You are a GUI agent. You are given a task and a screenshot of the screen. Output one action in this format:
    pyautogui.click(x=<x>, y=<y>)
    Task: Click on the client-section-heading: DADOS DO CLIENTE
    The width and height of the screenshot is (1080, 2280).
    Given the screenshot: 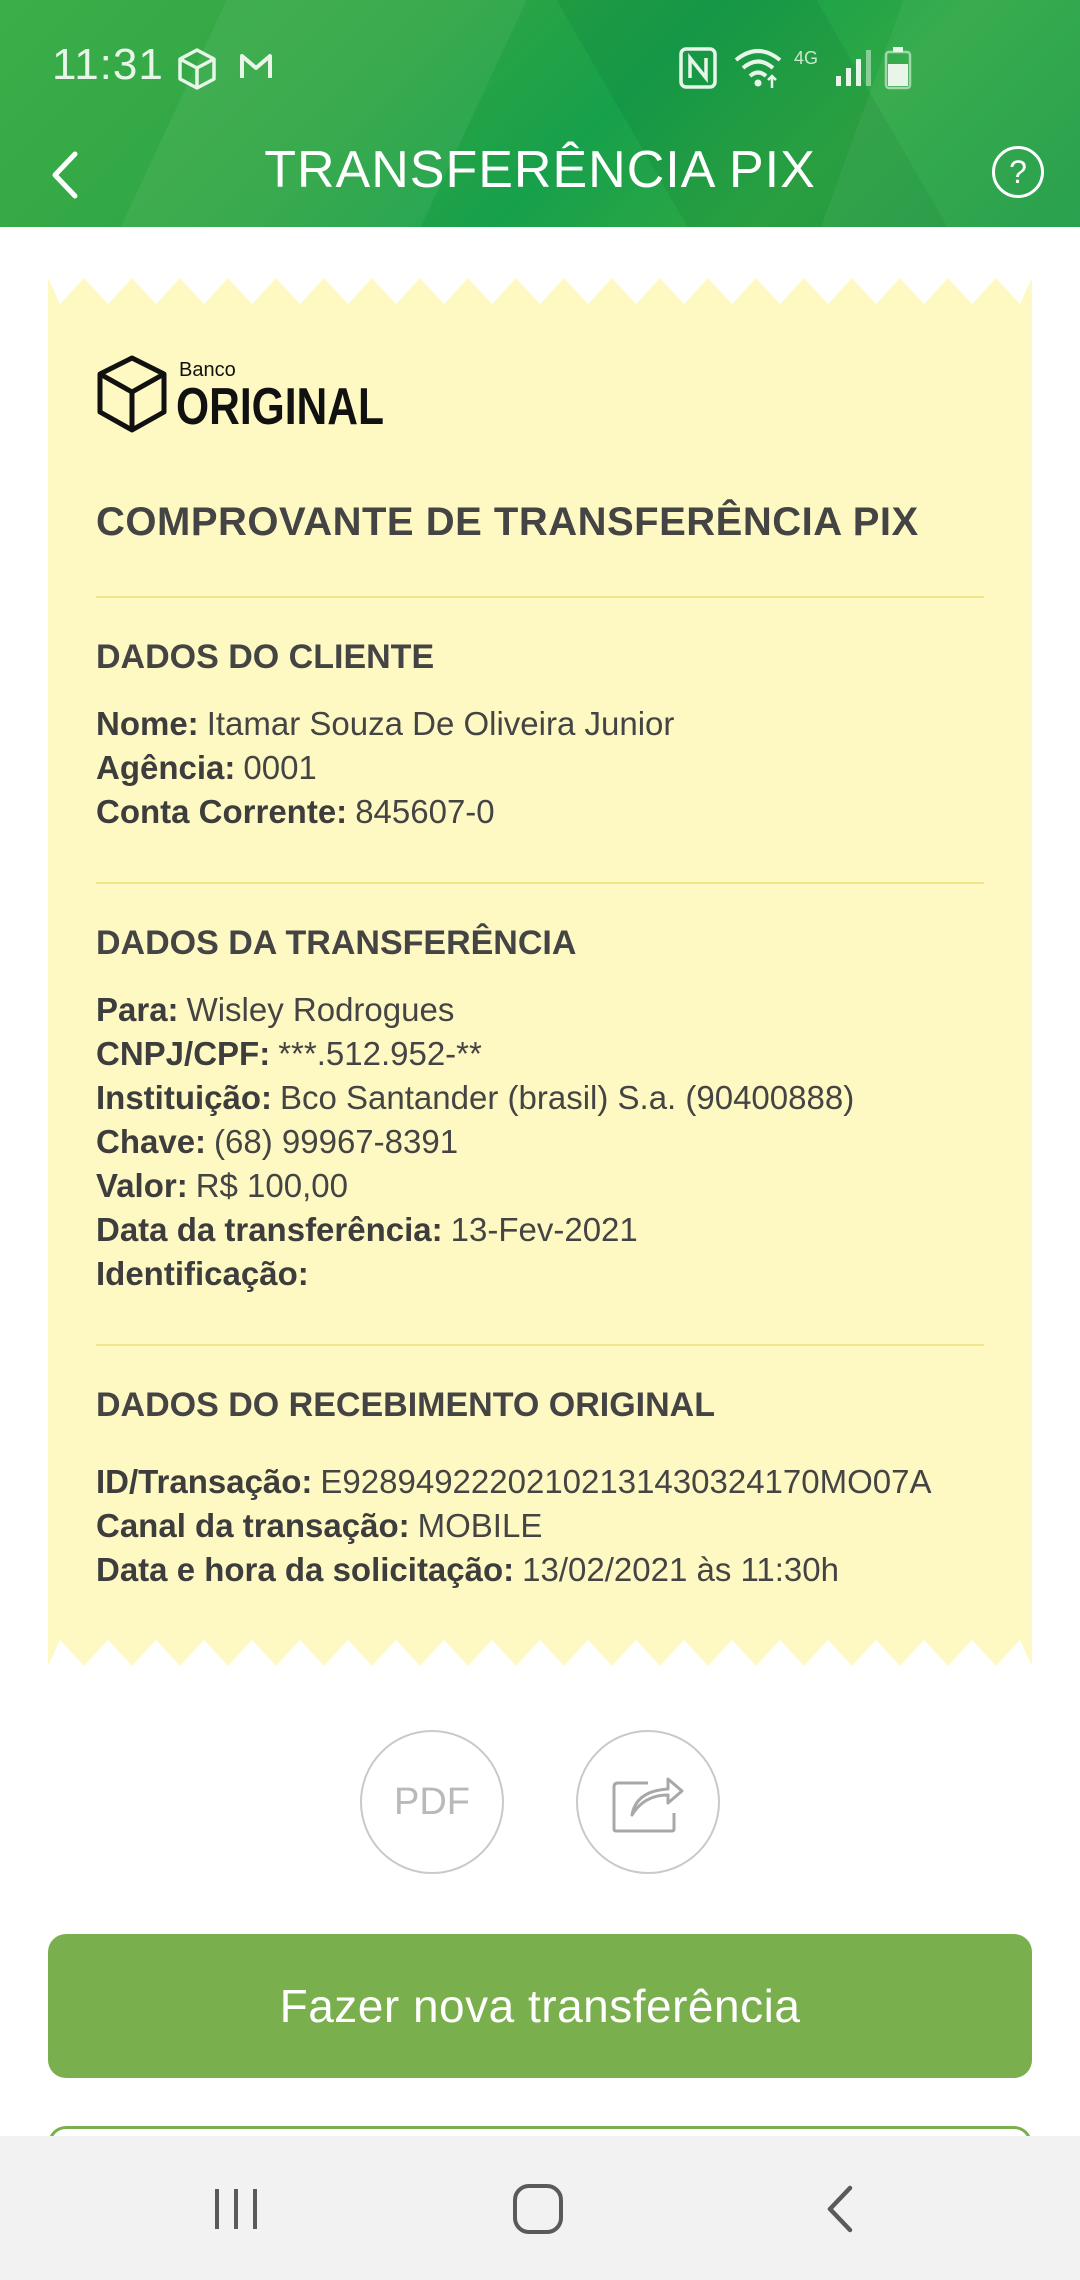 What is the action you would take?
    pyautogui.click(x=265, y=657)
    